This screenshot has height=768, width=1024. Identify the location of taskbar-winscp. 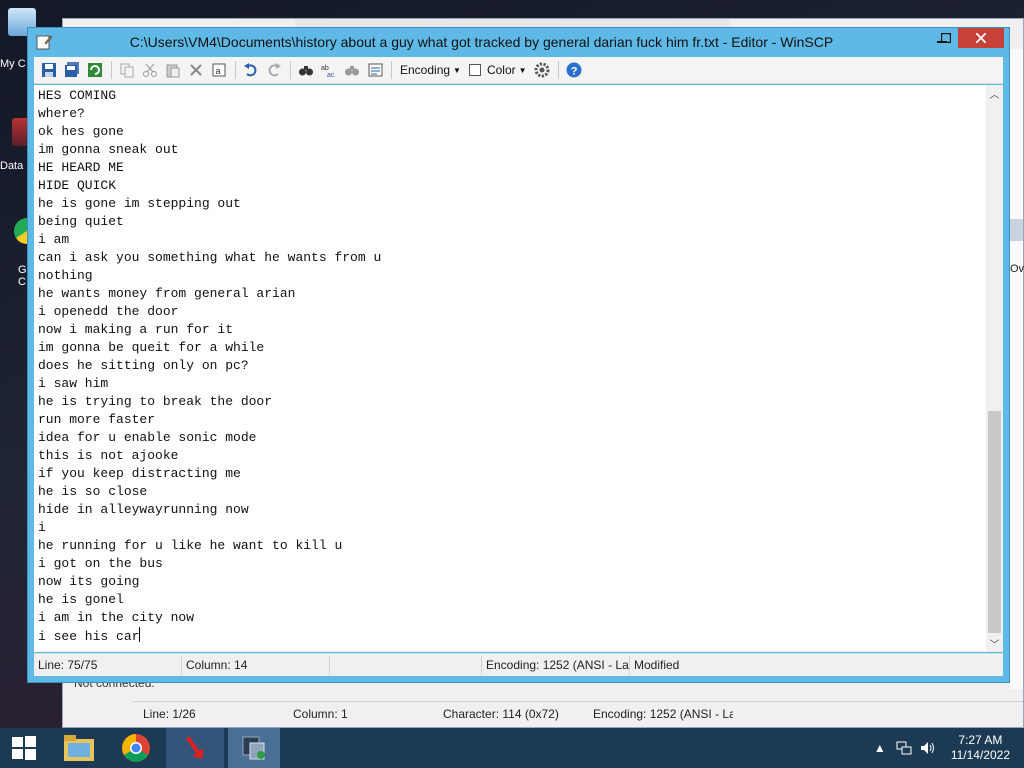
(254, 748).